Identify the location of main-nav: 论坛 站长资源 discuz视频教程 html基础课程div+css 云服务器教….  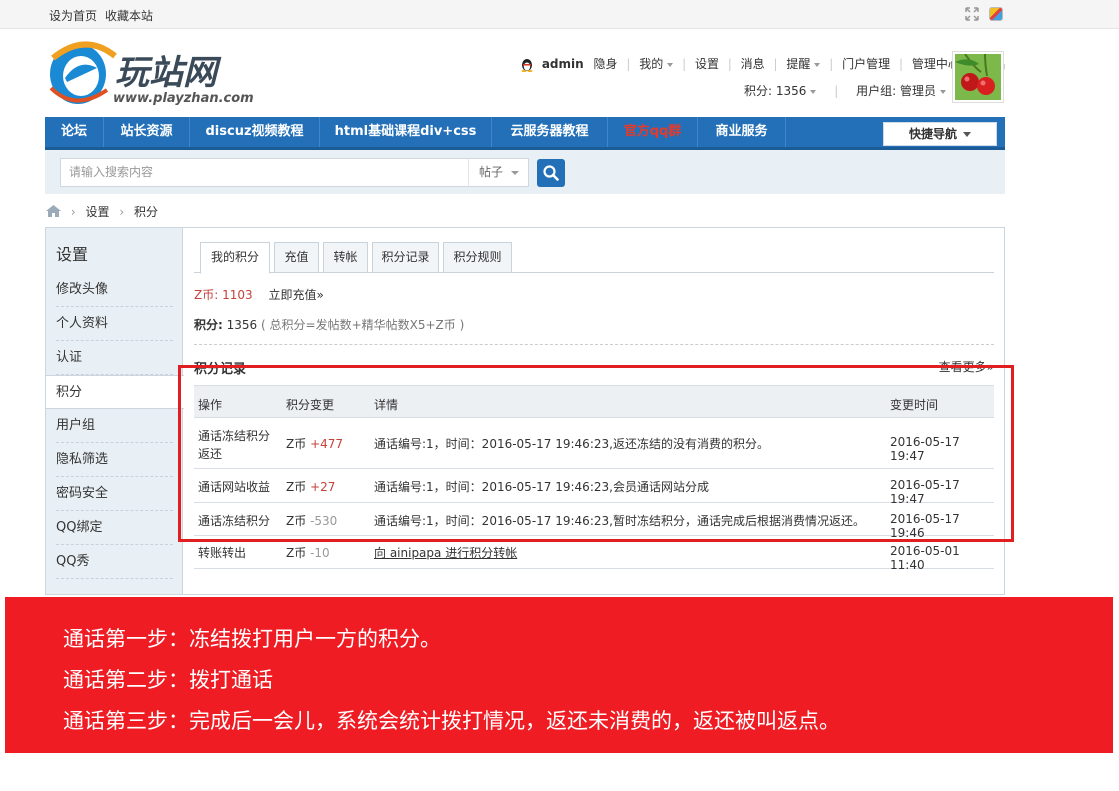
(525, 133).